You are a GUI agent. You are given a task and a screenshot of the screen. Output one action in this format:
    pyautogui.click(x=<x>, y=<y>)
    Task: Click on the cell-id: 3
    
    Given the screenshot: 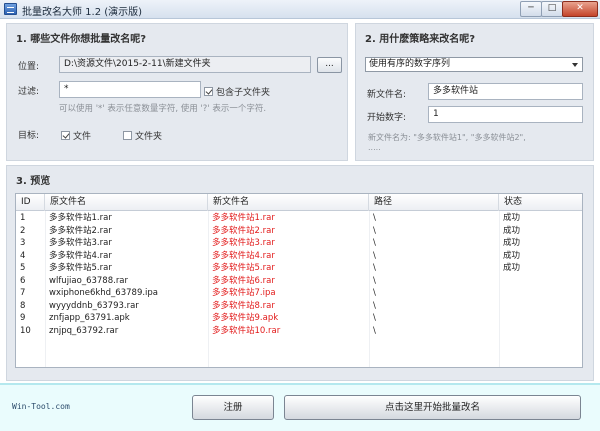 What is the action you would take?
    pyautogui.click(x=23, y=243)
    